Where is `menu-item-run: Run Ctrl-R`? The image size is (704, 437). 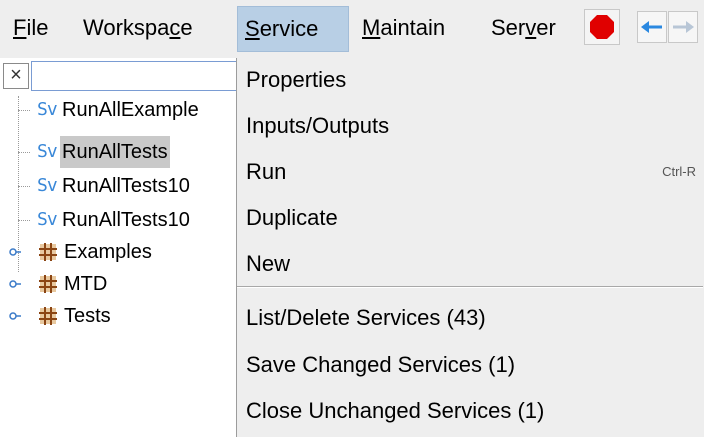 menu-item-run: Run Ctrl-R is located at coordinates (470, 173).